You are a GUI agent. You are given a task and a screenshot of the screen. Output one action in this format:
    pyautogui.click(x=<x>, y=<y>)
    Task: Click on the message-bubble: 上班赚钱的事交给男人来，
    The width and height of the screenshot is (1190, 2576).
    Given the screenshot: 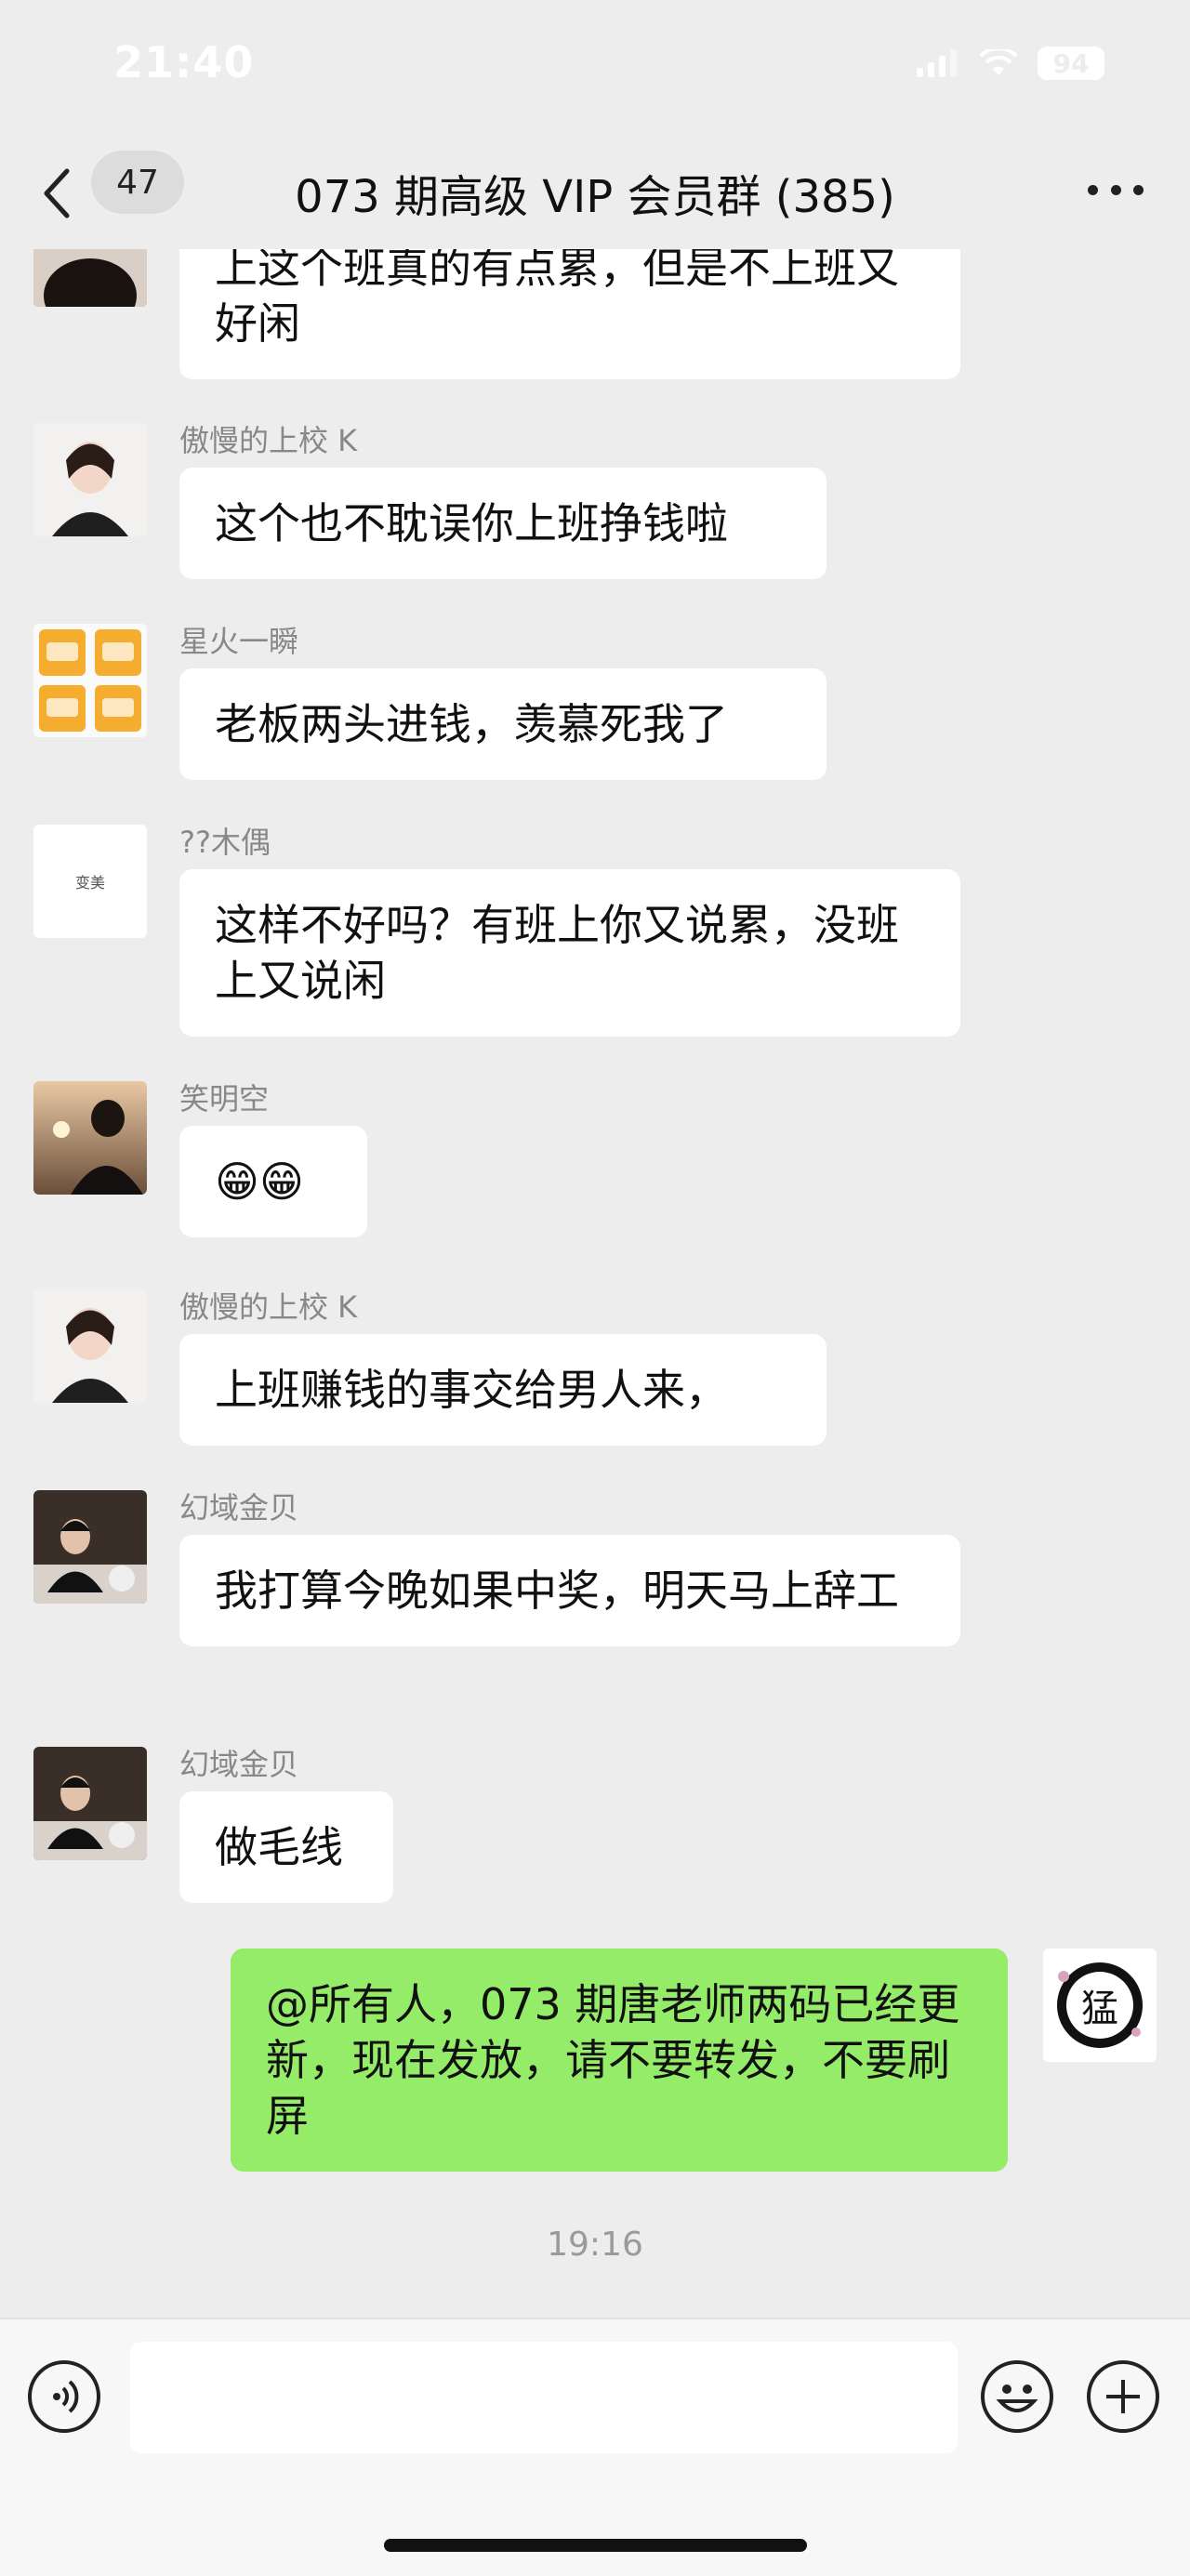 What is the action you would take?
    pyautogui.click(x=502, y=1390)
    